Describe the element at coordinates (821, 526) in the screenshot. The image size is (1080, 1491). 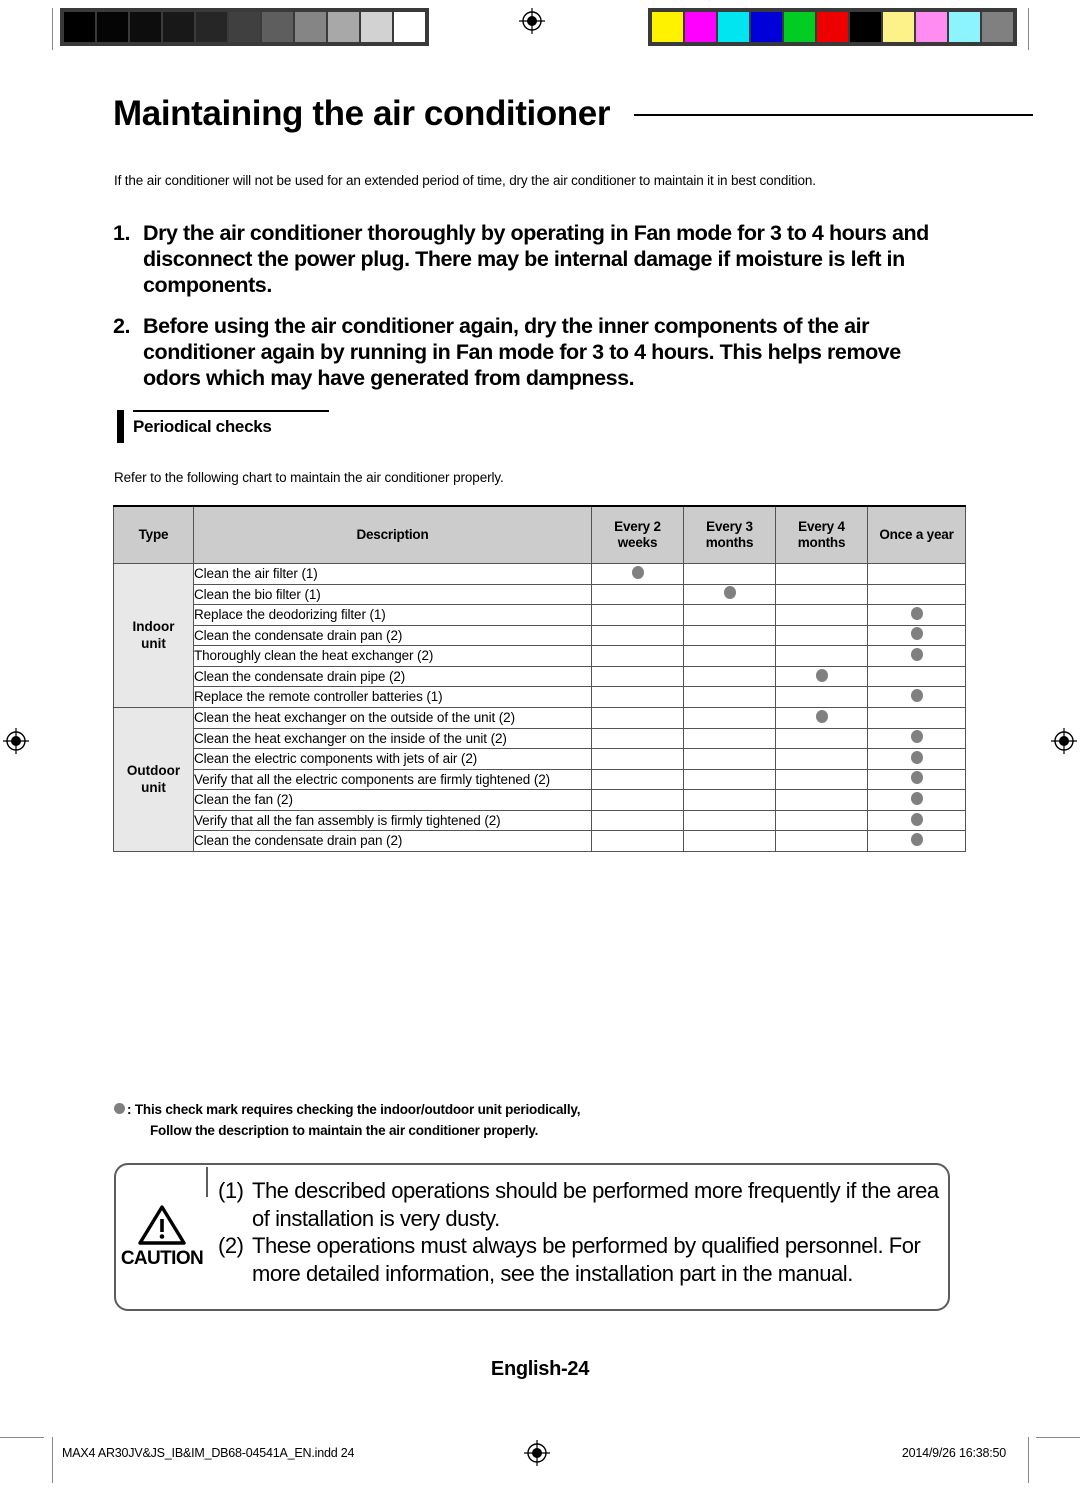
I see `col-header-line1: Every 4` at that location.